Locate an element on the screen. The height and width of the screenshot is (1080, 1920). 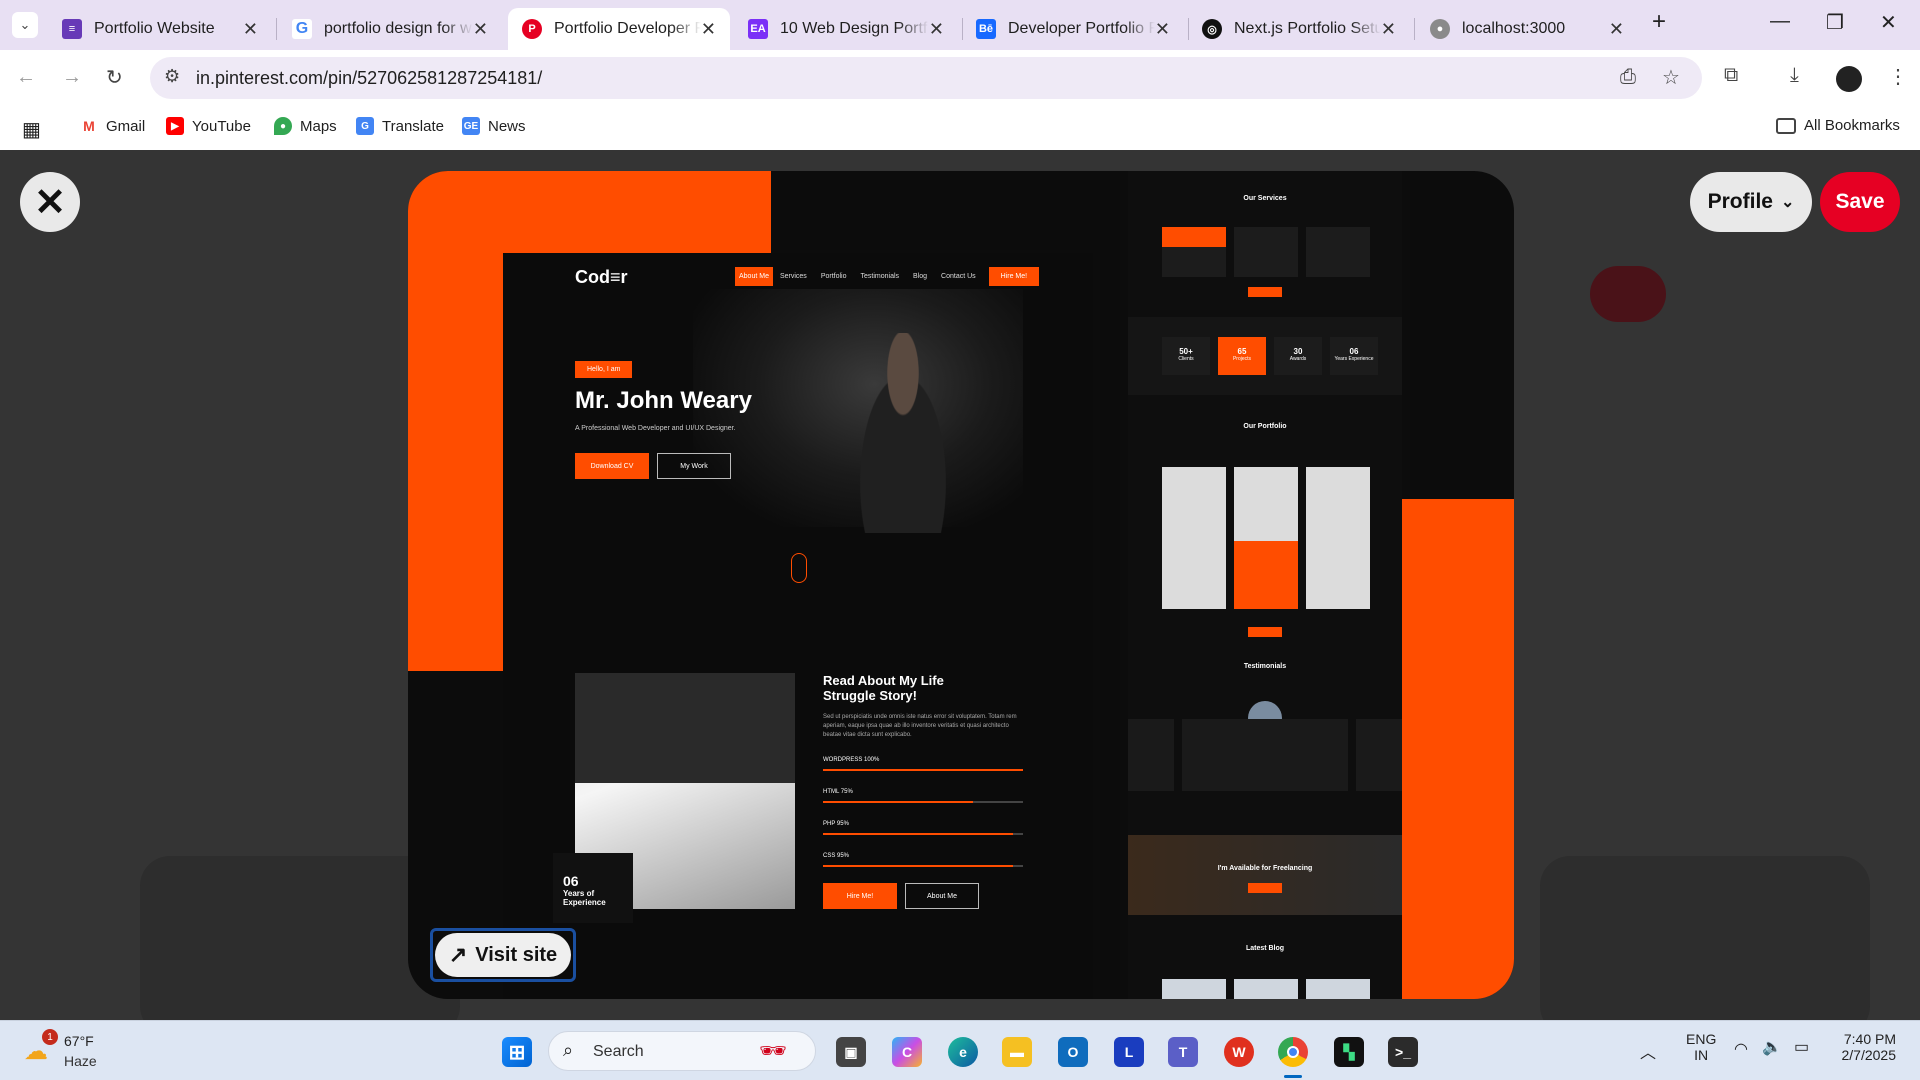
stat-value: 30 is located at coordinates (1298, 351).